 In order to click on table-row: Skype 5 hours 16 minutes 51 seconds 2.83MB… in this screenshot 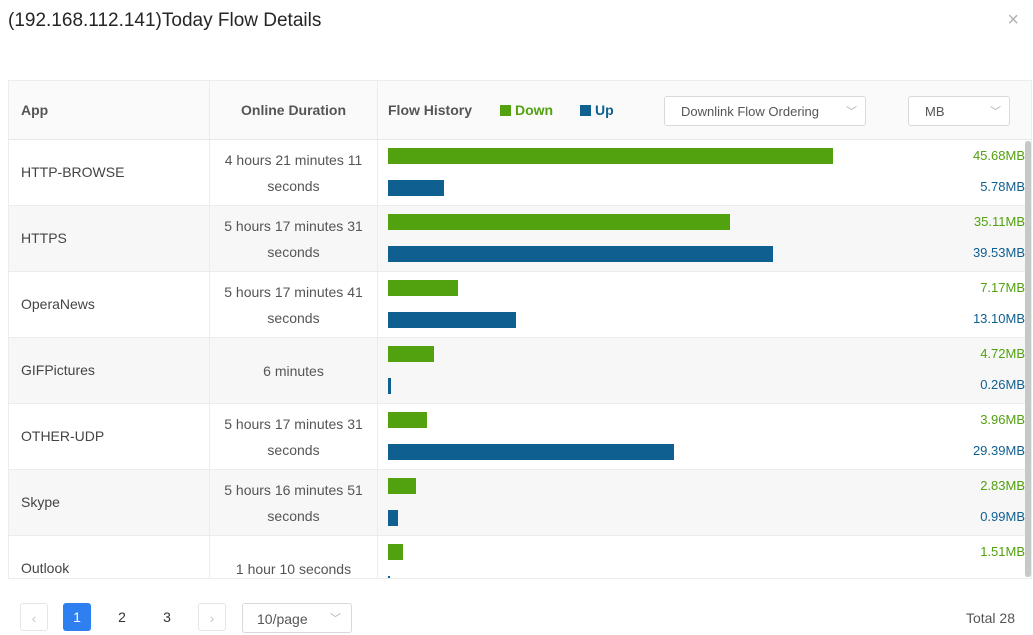, I will do `click(520, 503)`.